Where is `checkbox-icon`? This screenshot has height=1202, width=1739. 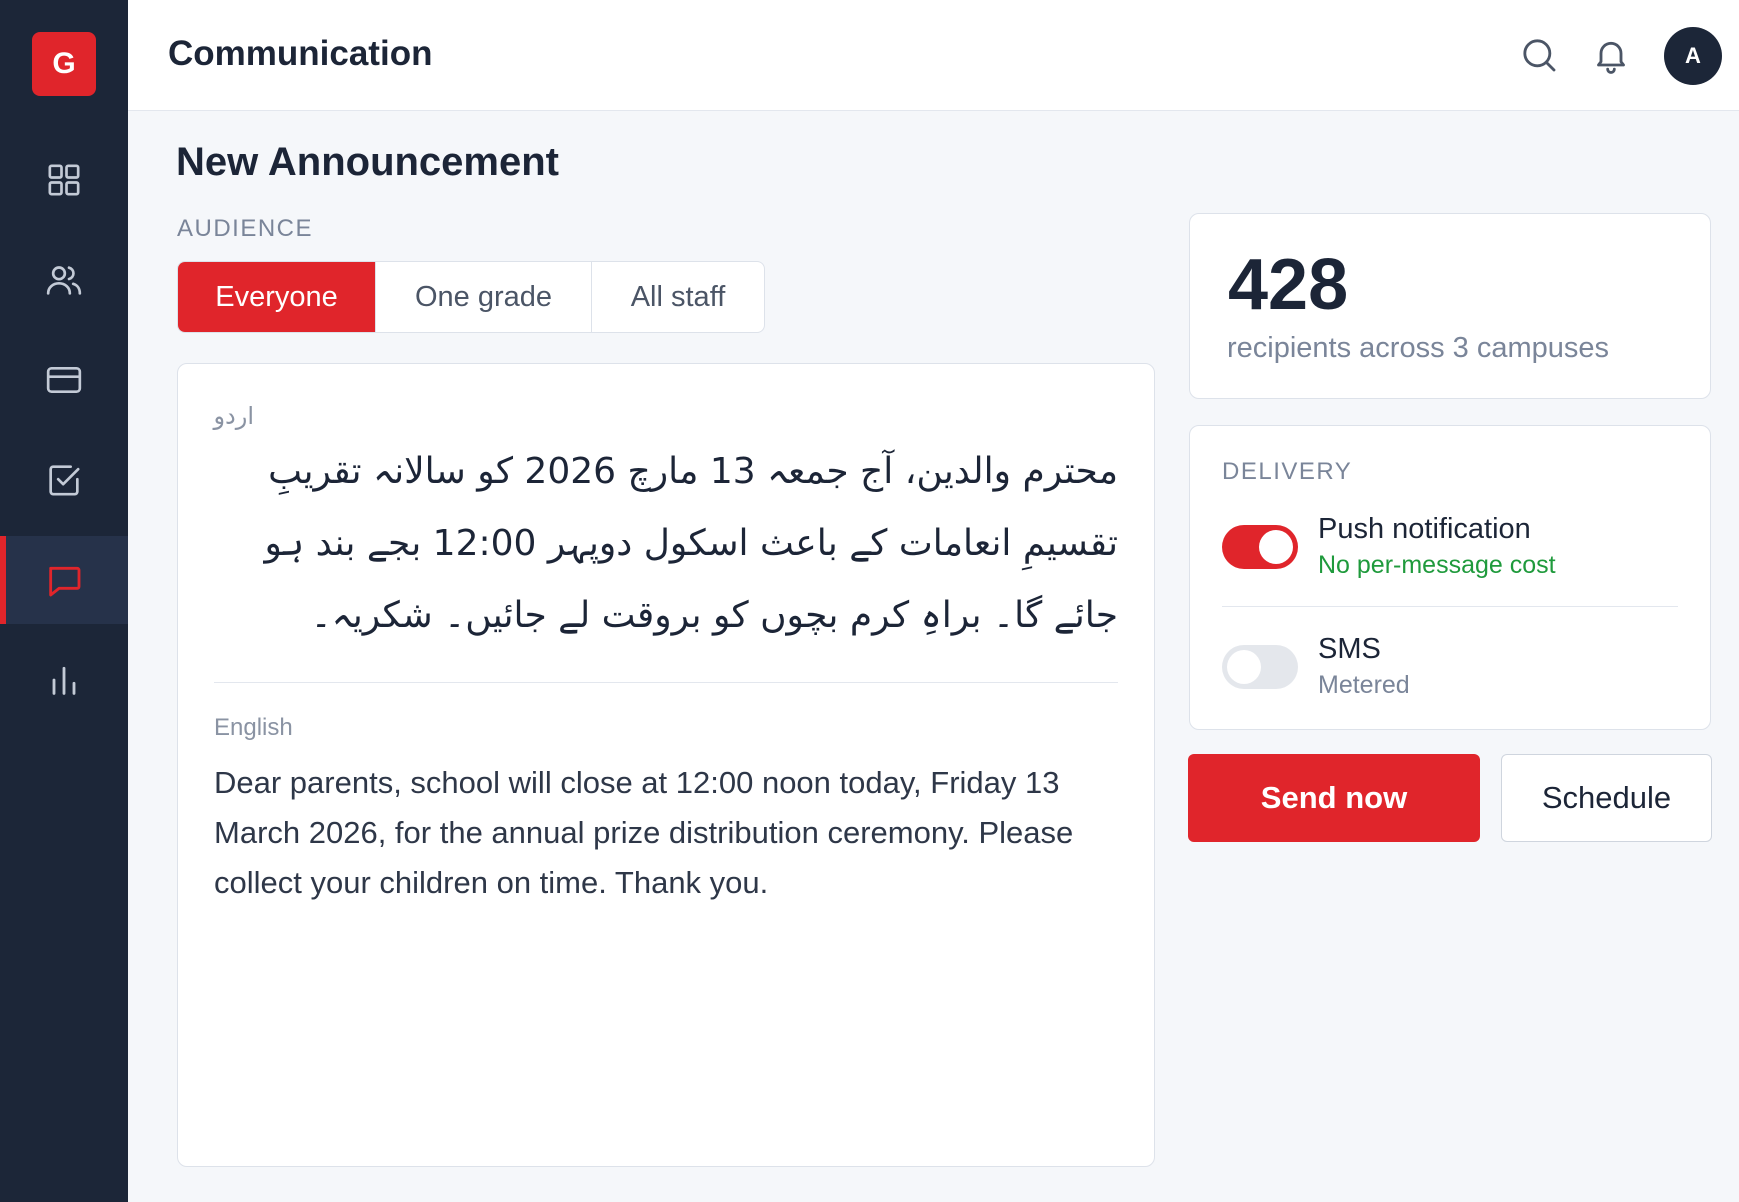 checkbox-icon is located at coordinates (64, 480).